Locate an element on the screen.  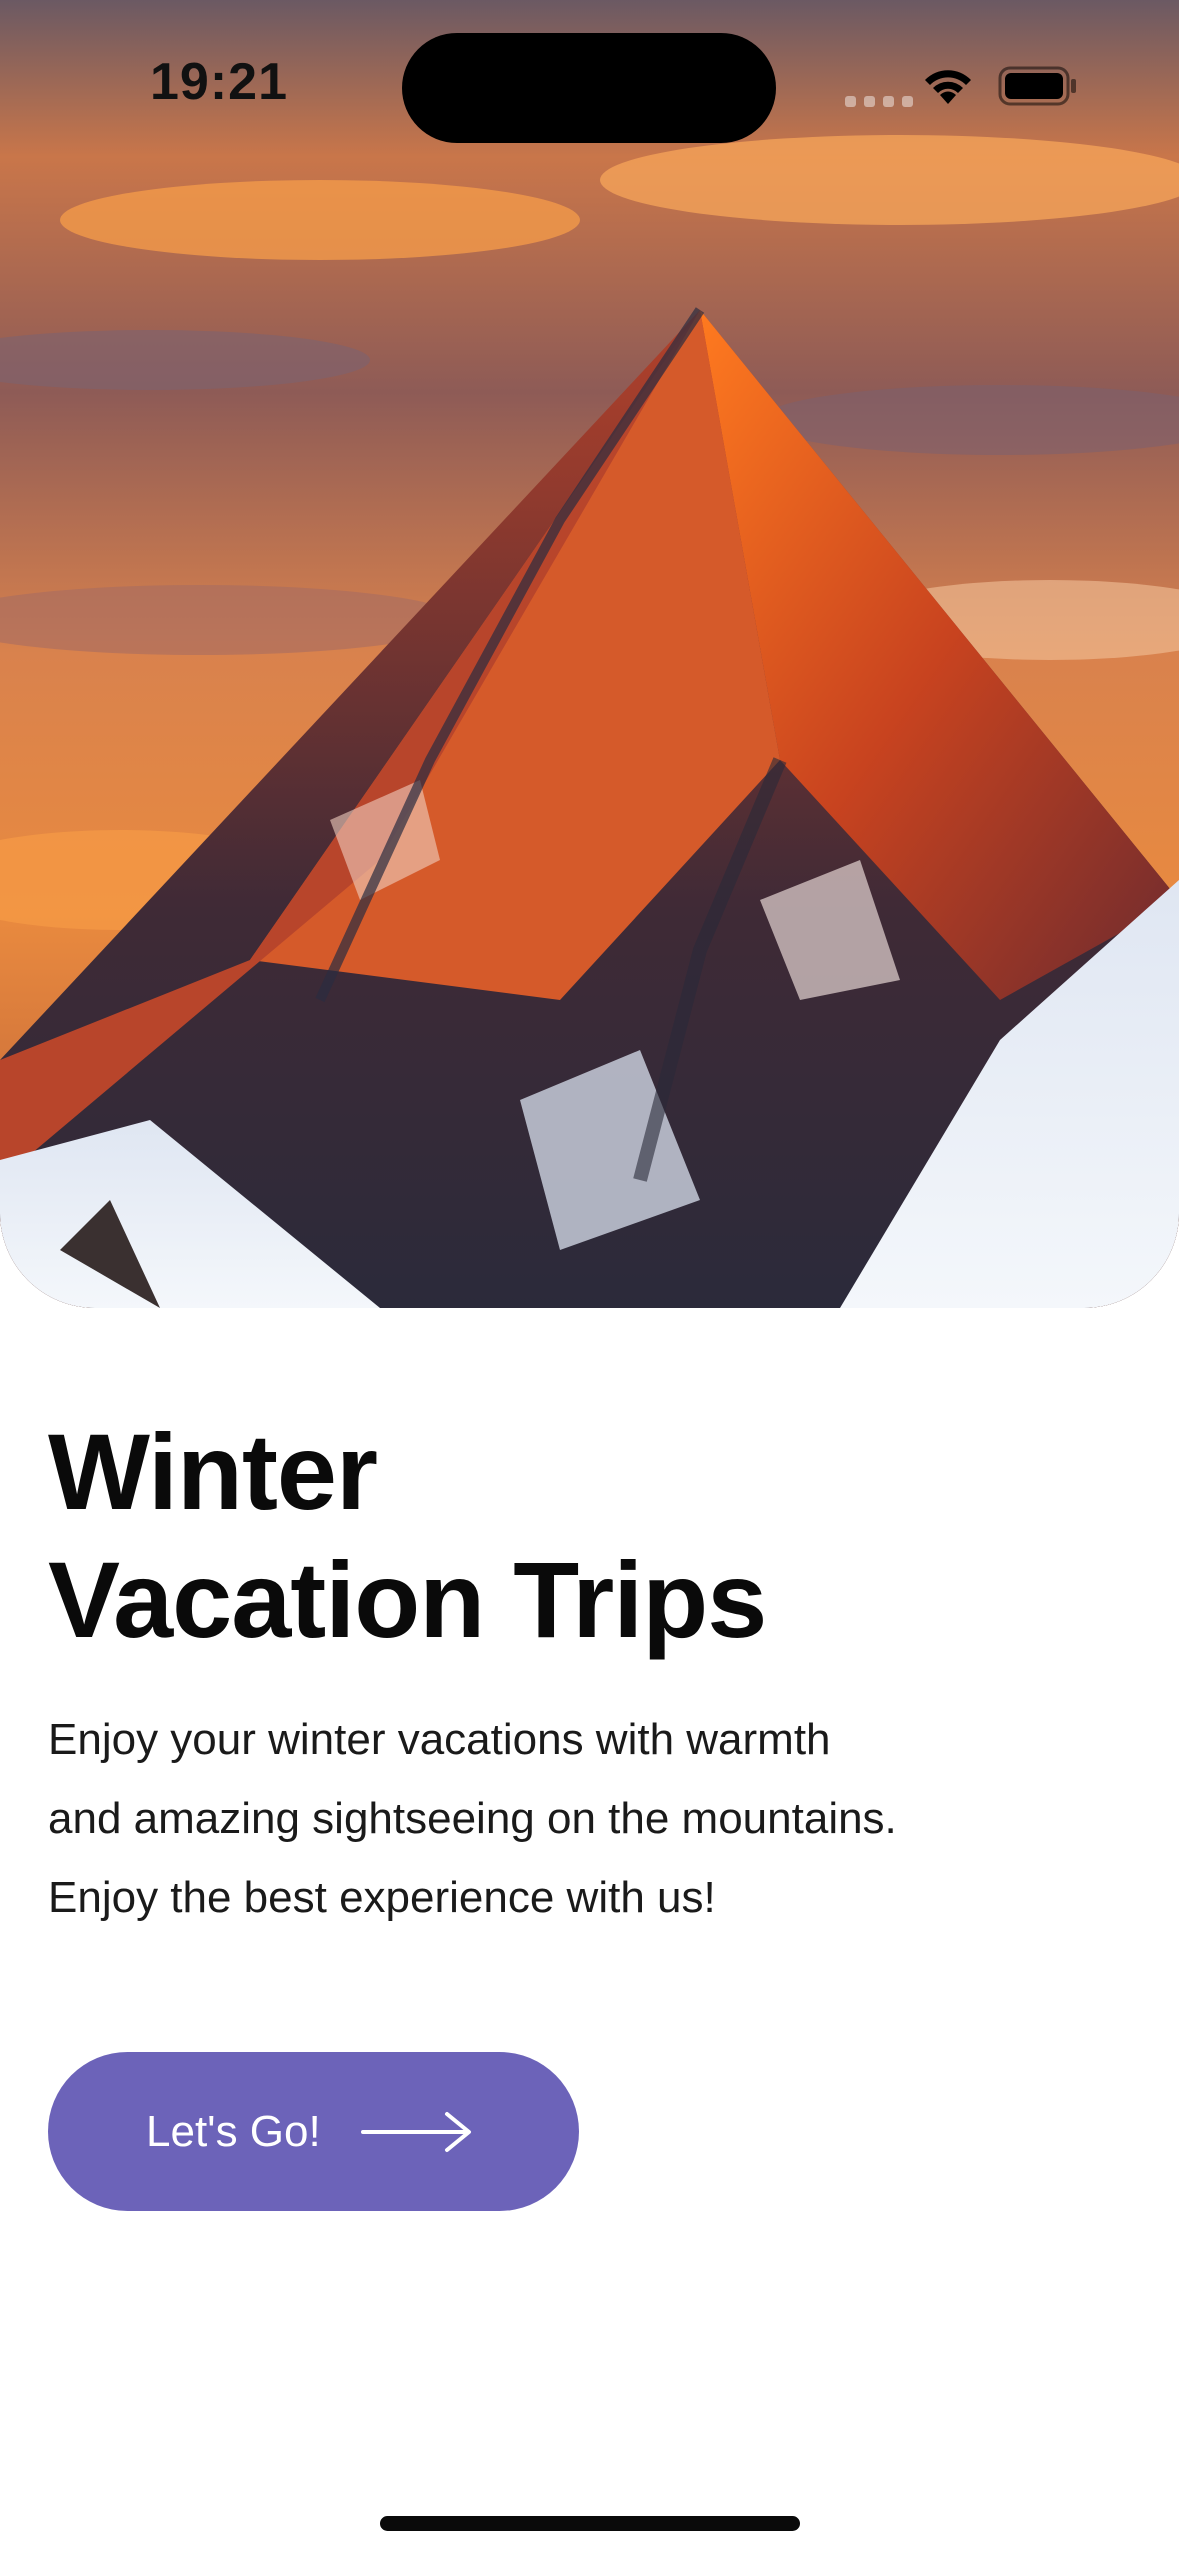
battery-icon is located at coordinates (1038, 88).